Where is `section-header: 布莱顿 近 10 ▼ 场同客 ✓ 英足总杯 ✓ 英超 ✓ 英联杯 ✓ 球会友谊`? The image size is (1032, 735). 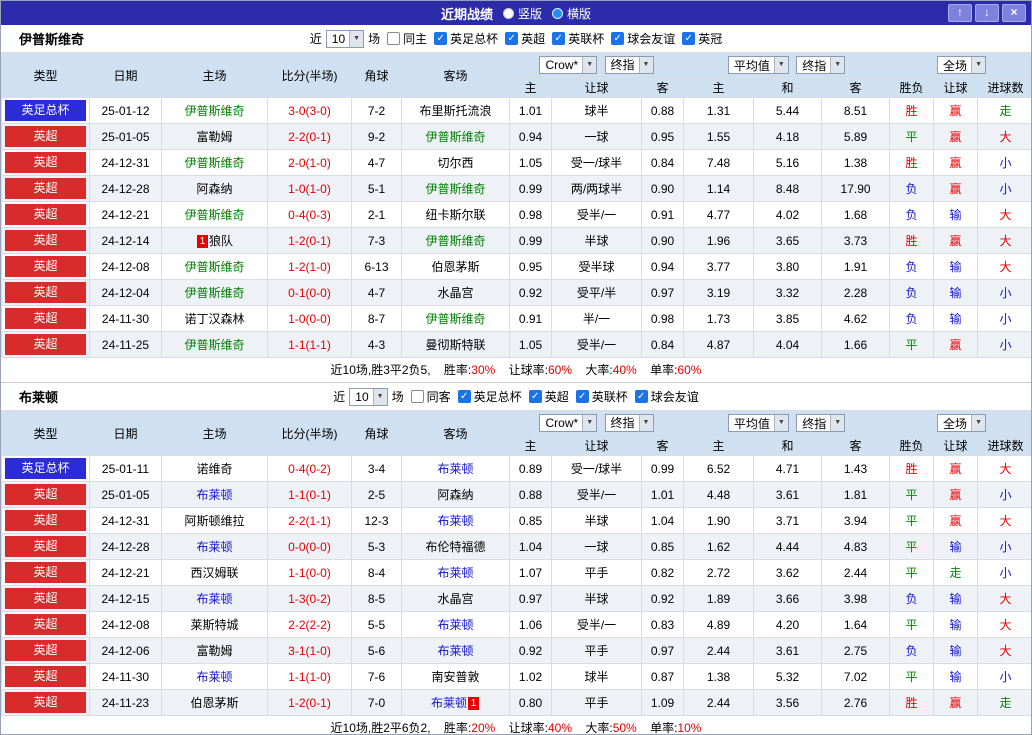 section-header: 布莱顿 近 10 ▼ 场同客 ✓ 英足总杯 ✓ 英超 ✓ 英联杯 ✓ 球会友谊 is located at coordinates (516, 396).